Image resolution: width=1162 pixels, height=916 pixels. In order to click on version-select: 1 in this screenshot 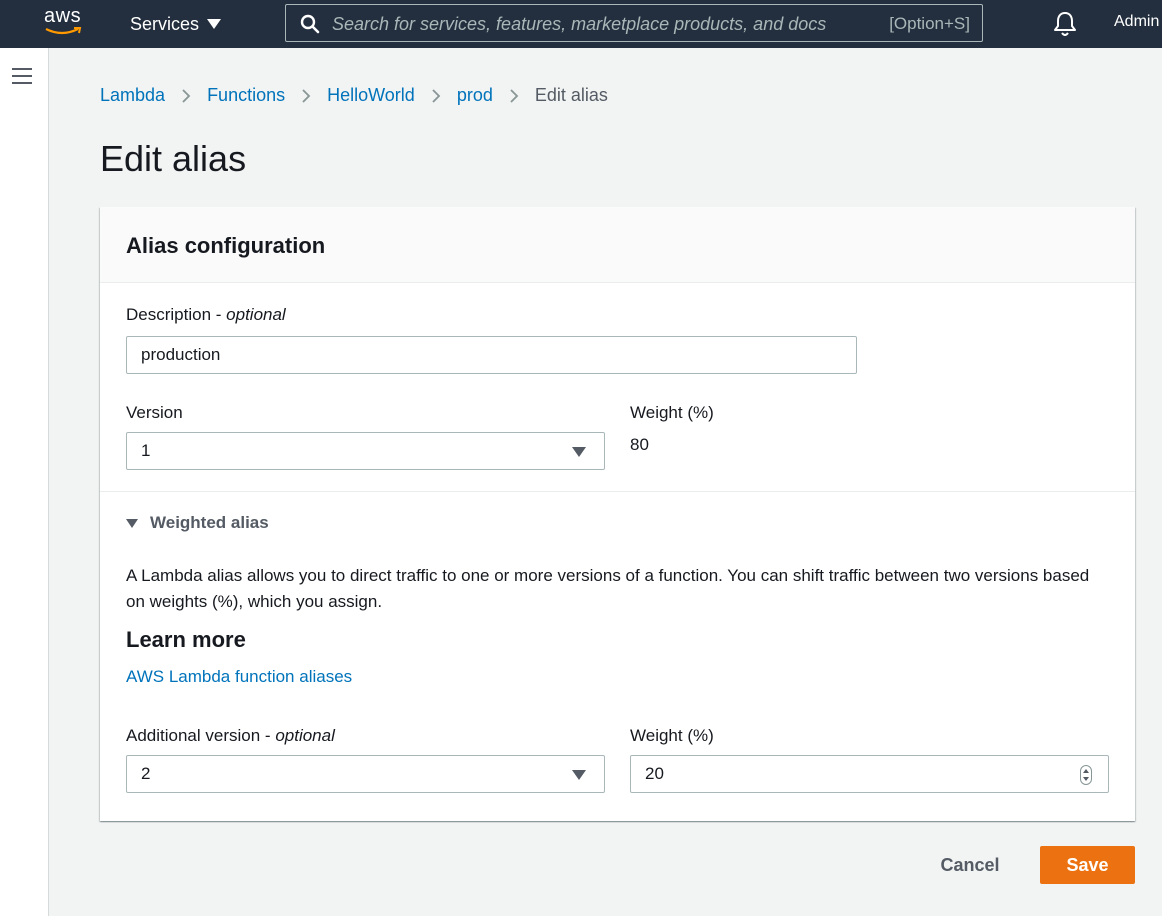, I will do `click(365, 451)`.